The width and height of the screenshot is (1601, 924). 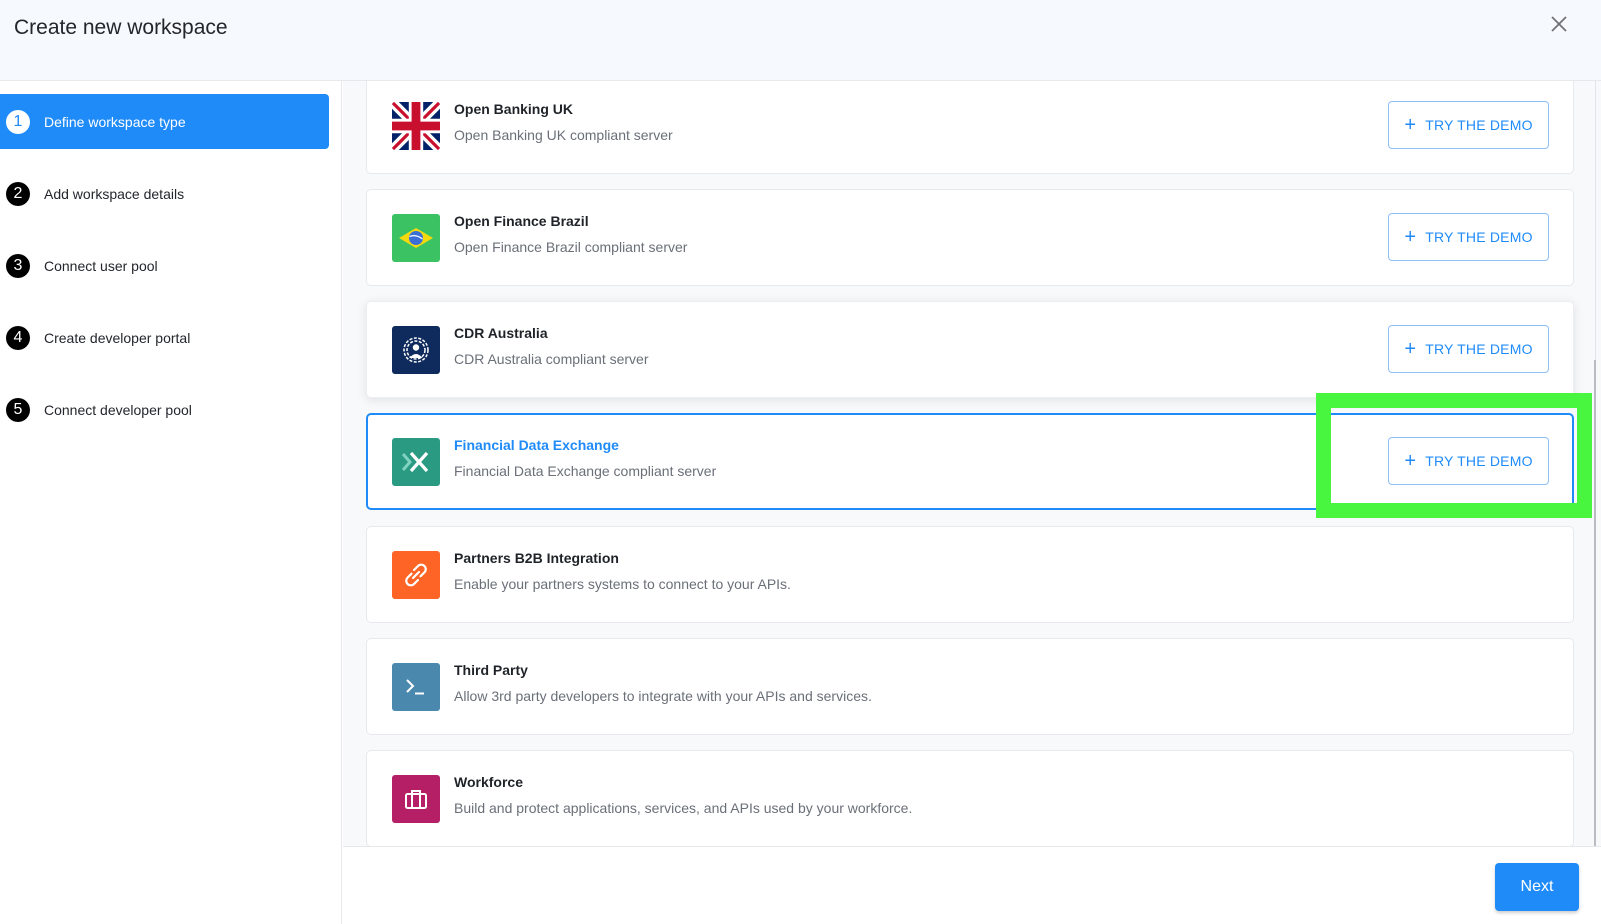 What do you see at coordinates (18, 409) in the screenshot?
I see `step-number: 5` at bounding box center [18, 409].